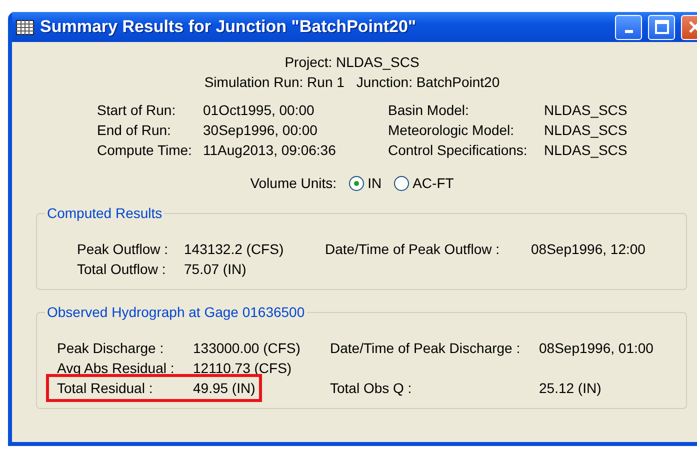  Describe the element at coordinates (25, 27) in the screenshot. I see `table-icon` at that location.